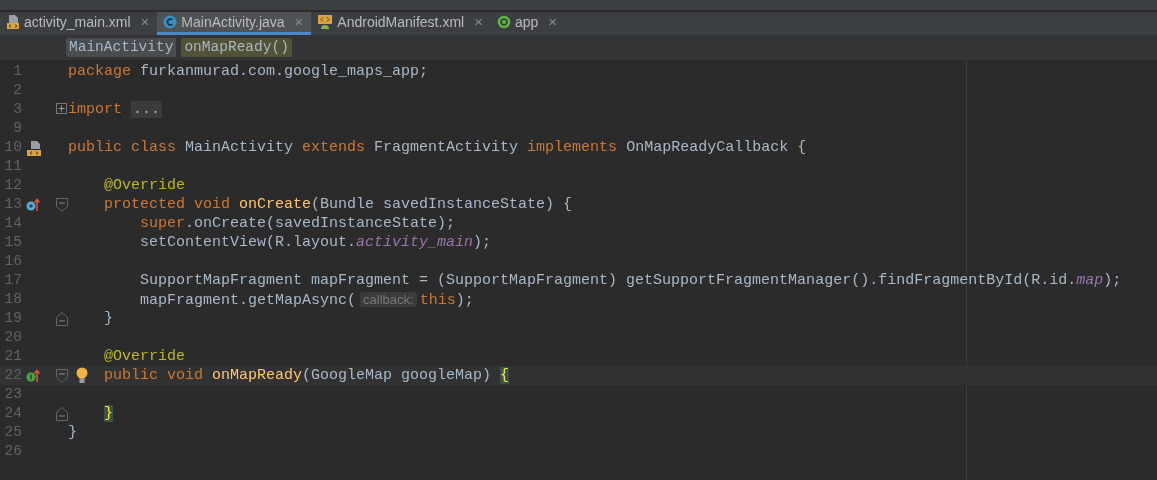 The image size is (1157, 480). Describe the element at coordinates (17, 71) in the screenshot. I see `line-number: 1` at that location.